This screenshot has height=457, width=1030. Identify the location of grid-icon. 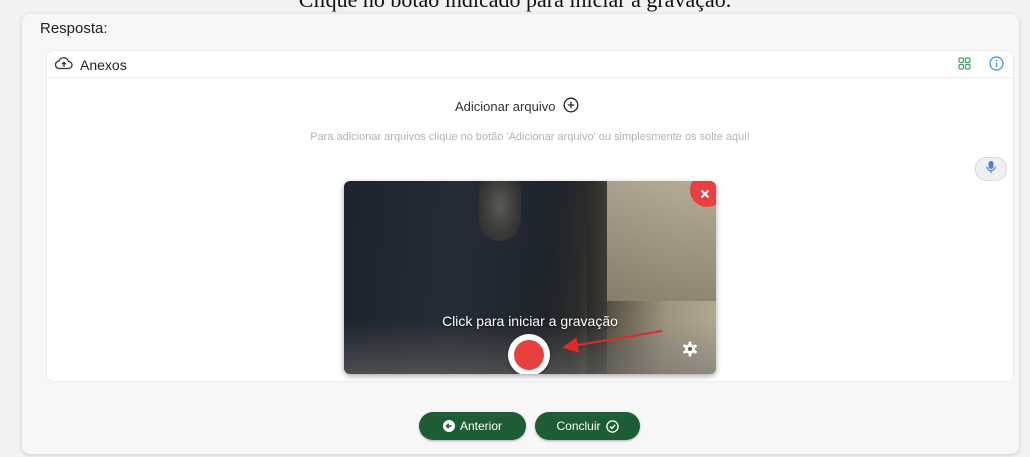
(964, 66).